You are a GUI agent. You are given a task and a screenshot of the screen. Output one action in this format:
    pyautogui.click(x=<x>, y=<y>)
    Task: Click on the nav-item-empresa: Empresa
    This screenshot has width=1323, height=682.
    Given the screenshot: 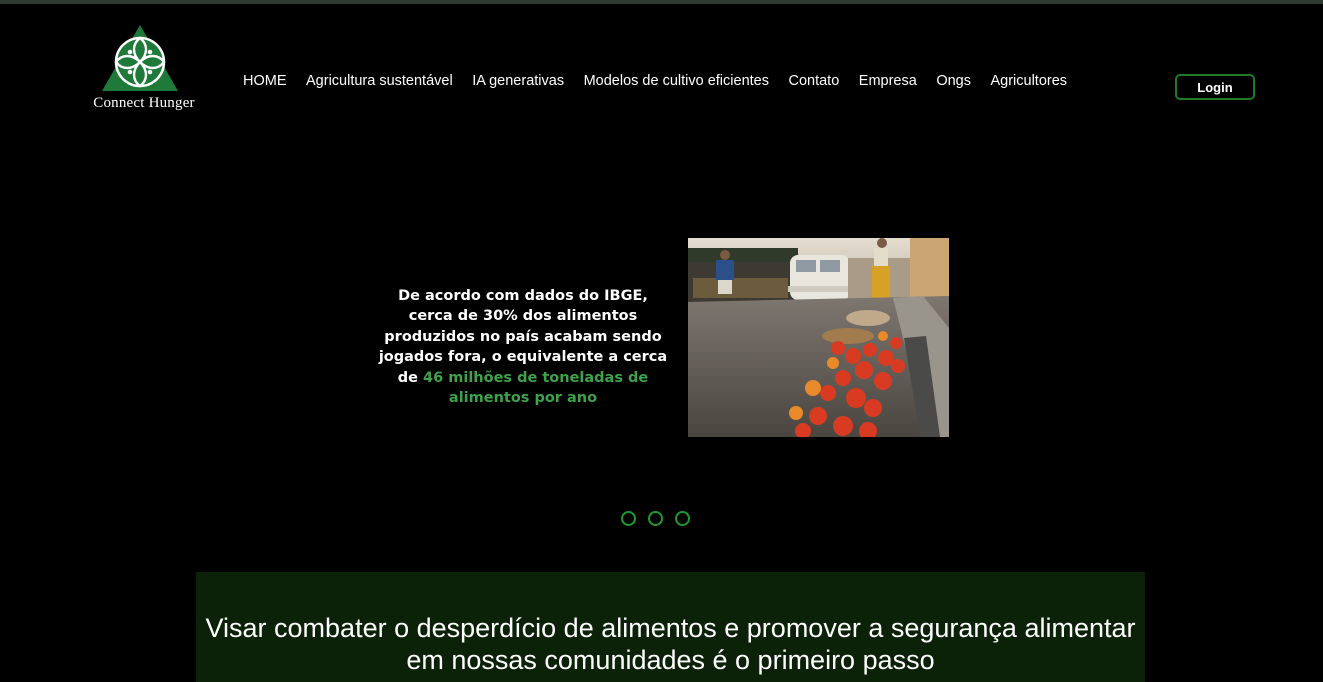 What is the action you would take?
    pyautogui.click(x=888, y=81)
    